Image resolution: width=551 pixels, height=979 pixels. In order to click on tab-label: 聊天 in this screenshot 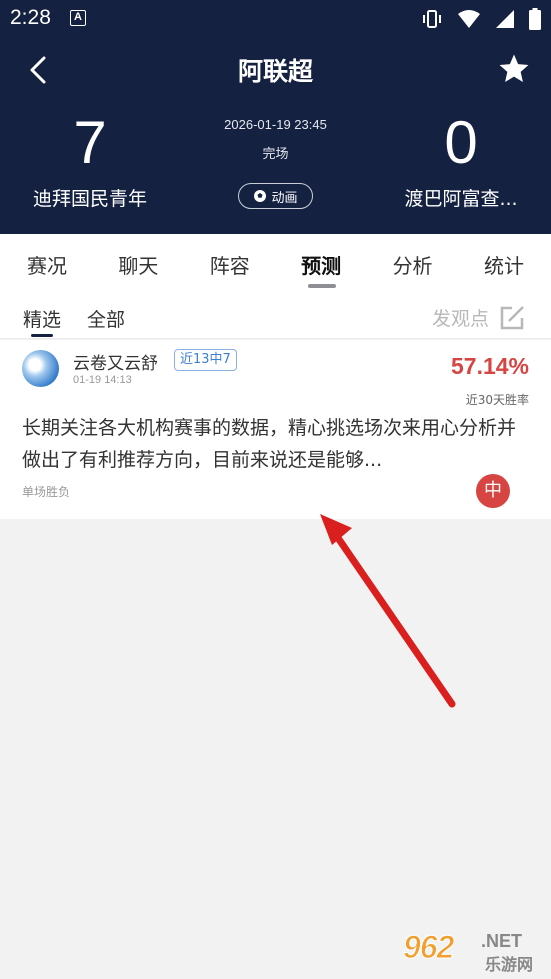, I will do `click(138, 266)`.